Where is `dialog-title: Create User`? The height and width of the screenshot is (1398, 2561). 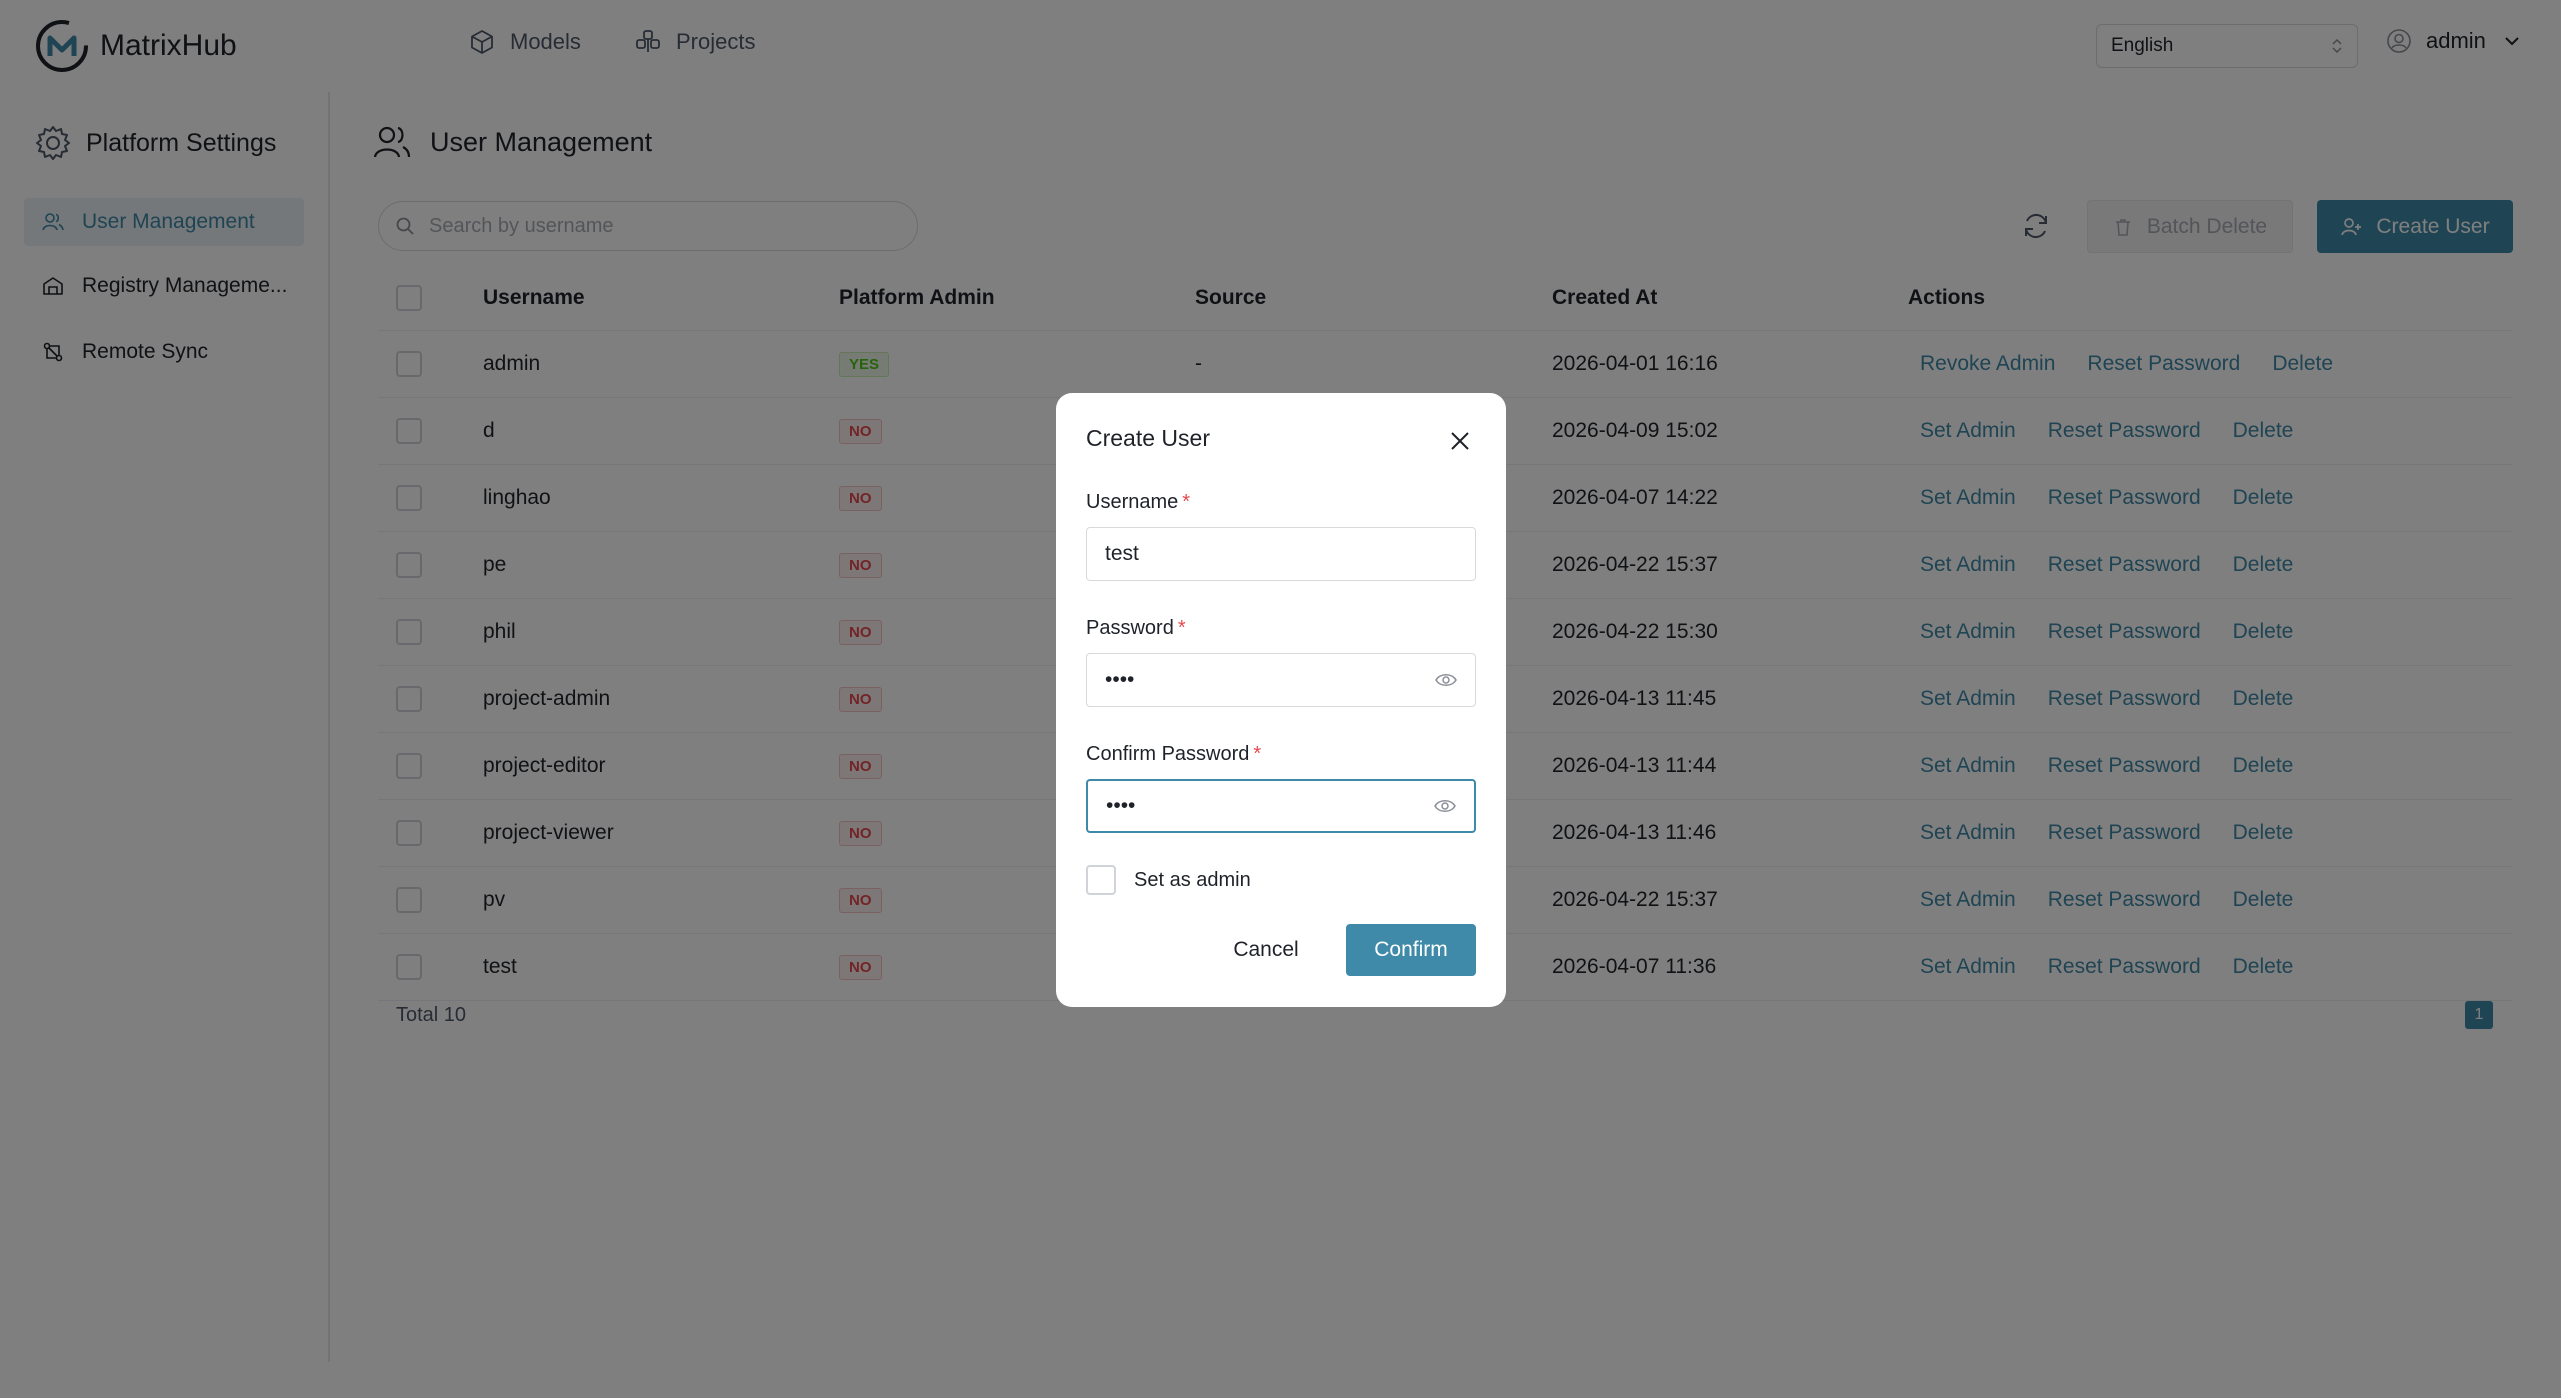 dialog-title: Create User is located at coordinates (1148, 438).